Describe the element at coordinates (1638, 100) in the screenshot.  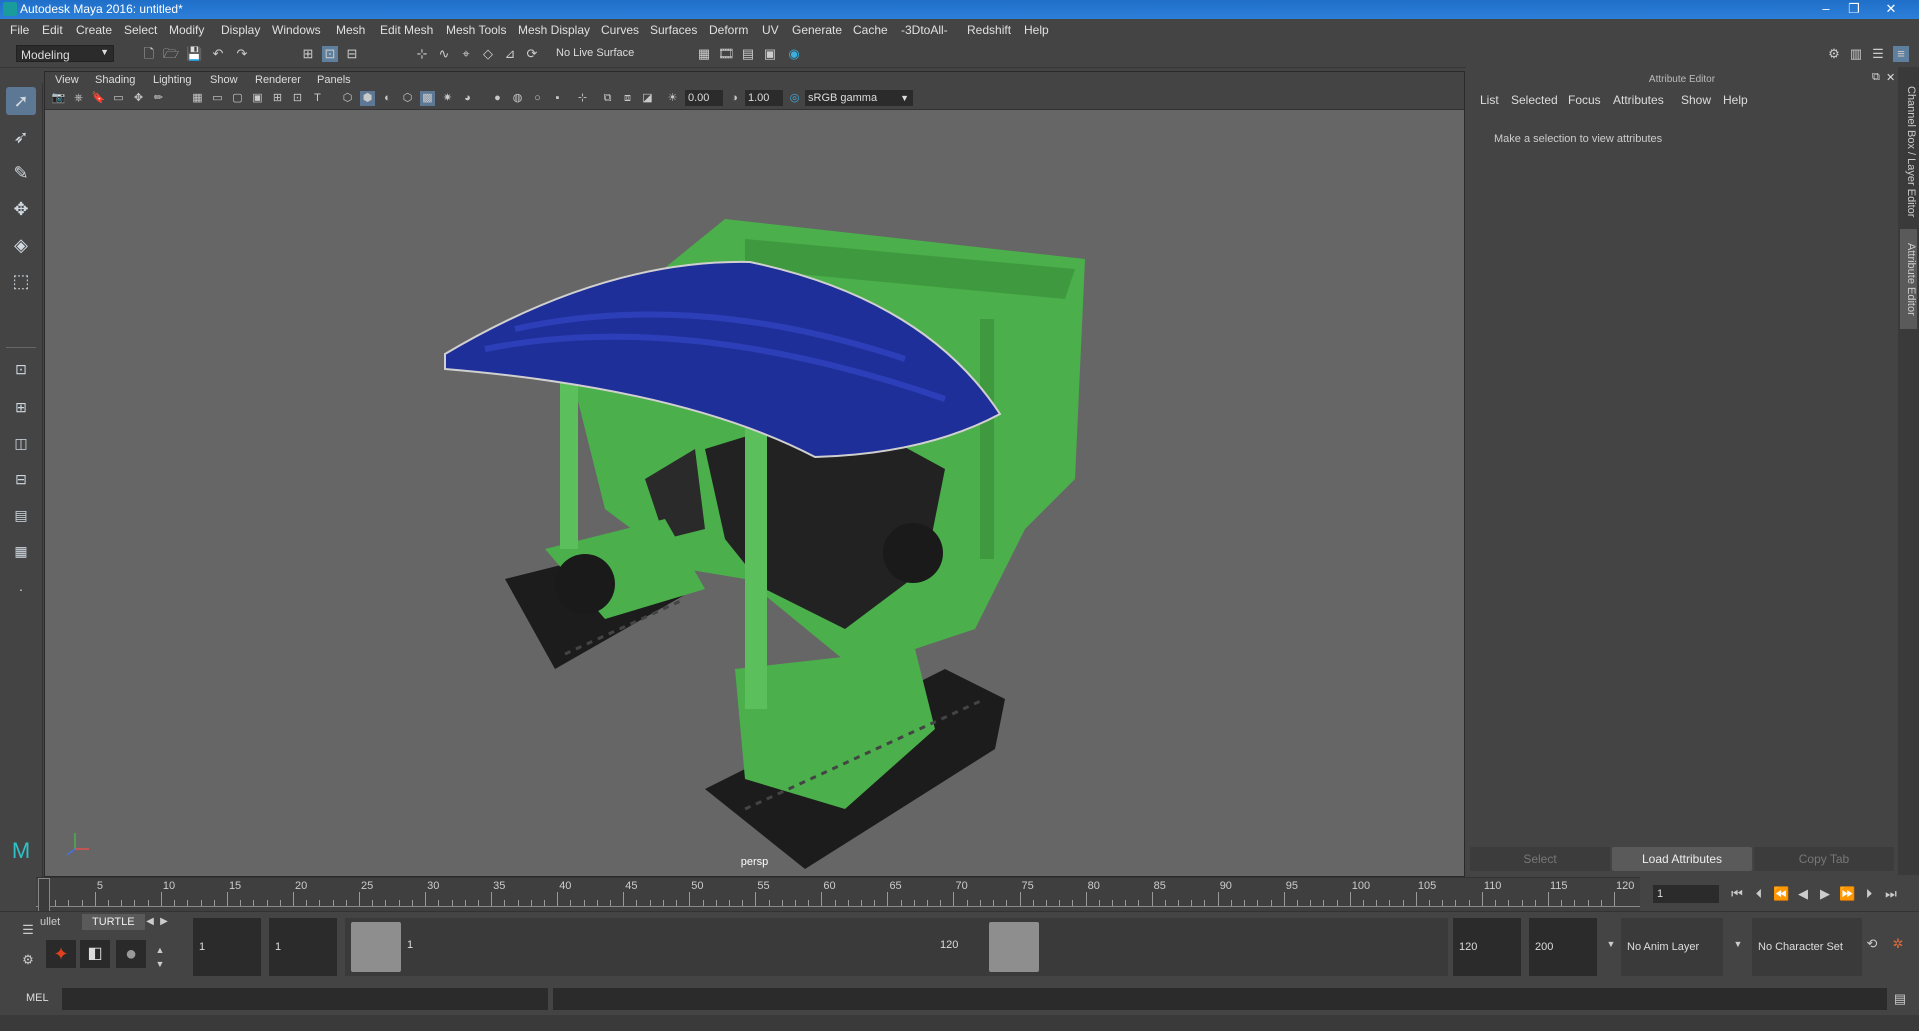
I see `ae-menu-attributes: Attributes` at that location.